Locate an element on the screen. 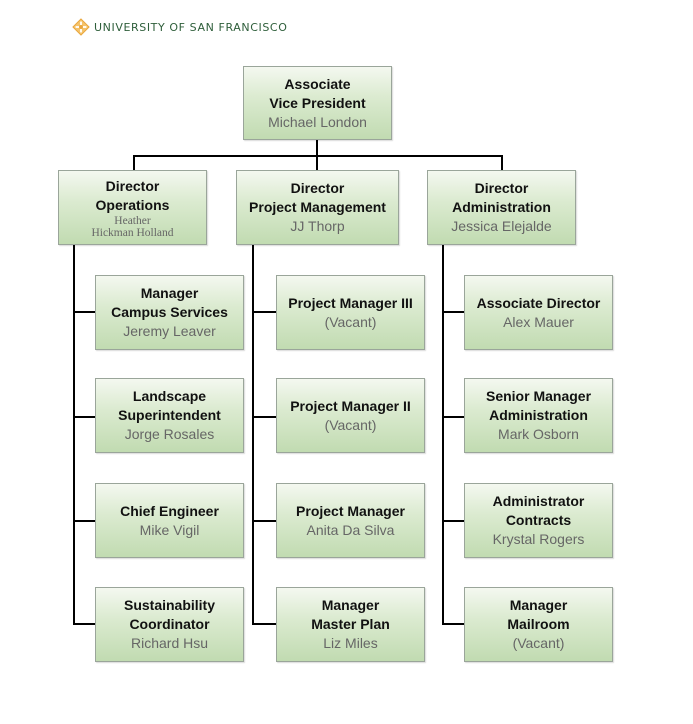 The width and height of the screenshot is (693, 724). node-title: Manager Mailroom is located at coordinates (538, 614).